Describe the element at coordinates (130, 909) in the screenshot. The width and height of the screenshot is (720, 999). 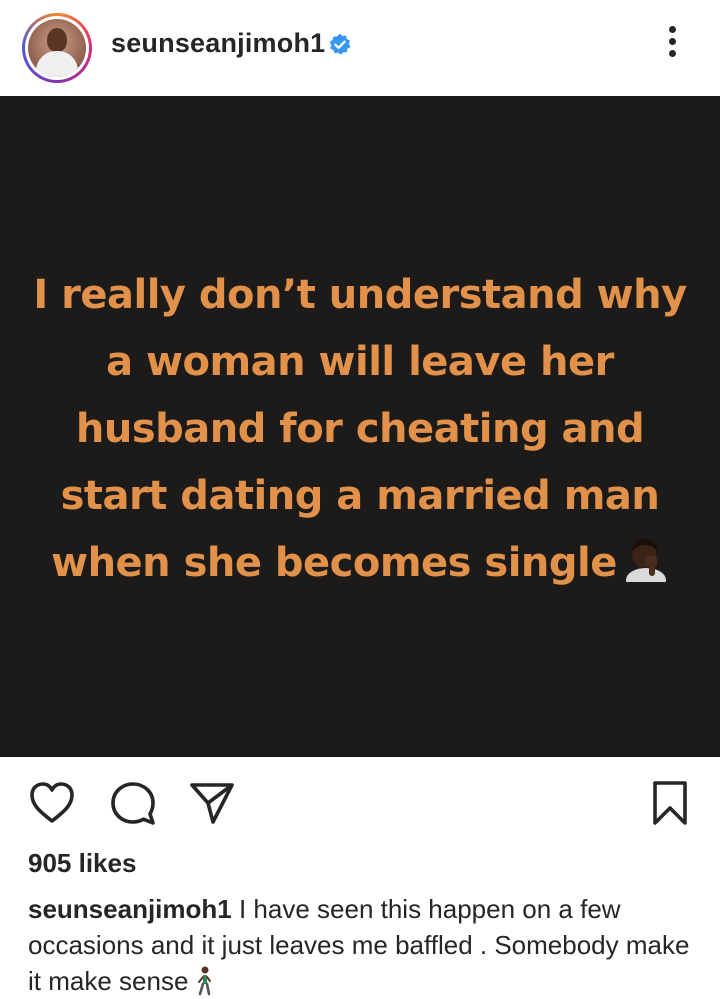
I see `caption-username: seunseanjimoh1` at that location.